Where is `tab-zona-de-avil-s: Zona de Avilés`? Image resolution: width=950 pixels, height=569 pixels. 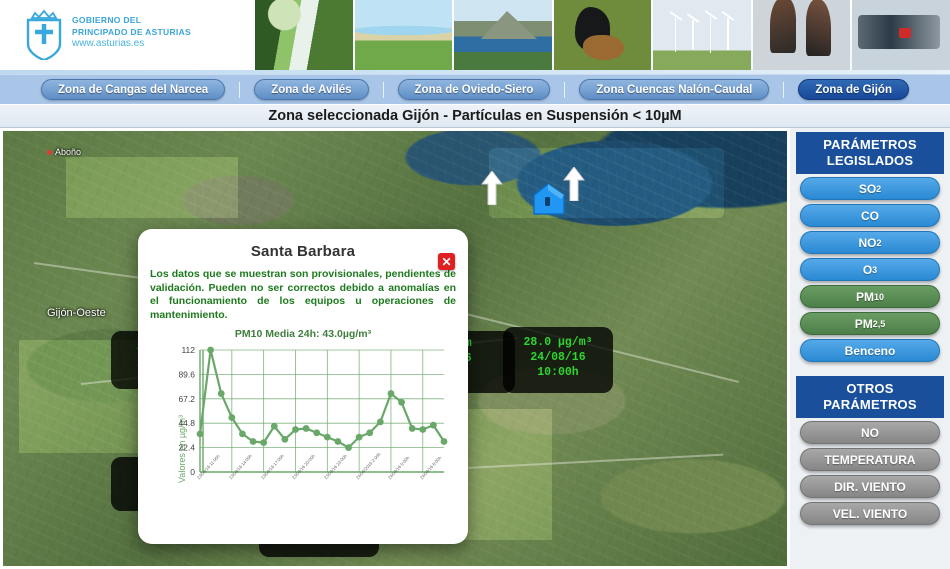 tab-zona-de-avil-s: Zona de Avilés is located at coordinates (311, 89).